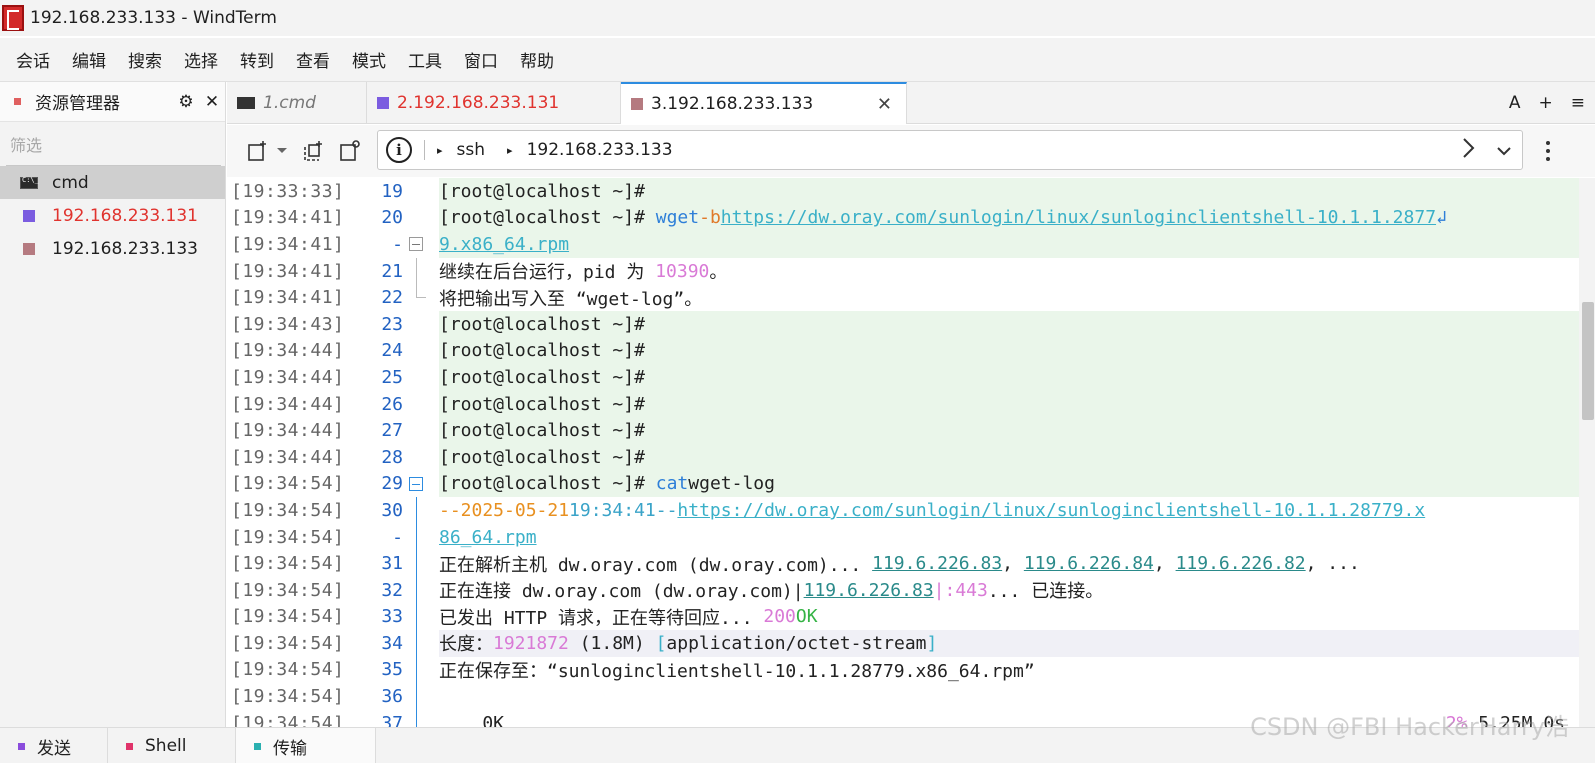 The image size is (1595, 763). I want to click on more-vertical-icon, so click(1548, 151).